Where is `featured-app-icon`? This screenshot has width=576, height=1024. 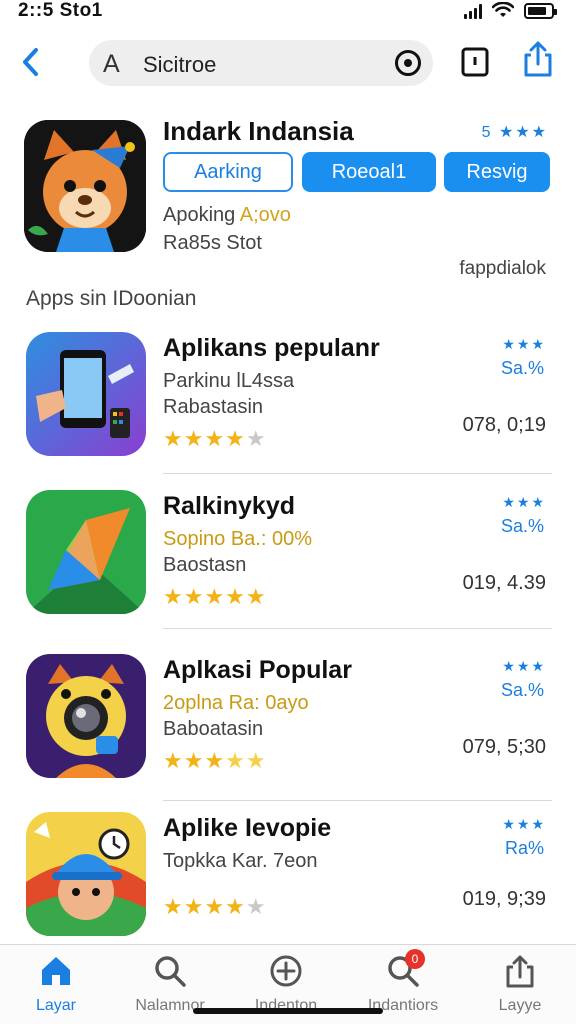 featured-app-icon is located at coordinates (85, 186).